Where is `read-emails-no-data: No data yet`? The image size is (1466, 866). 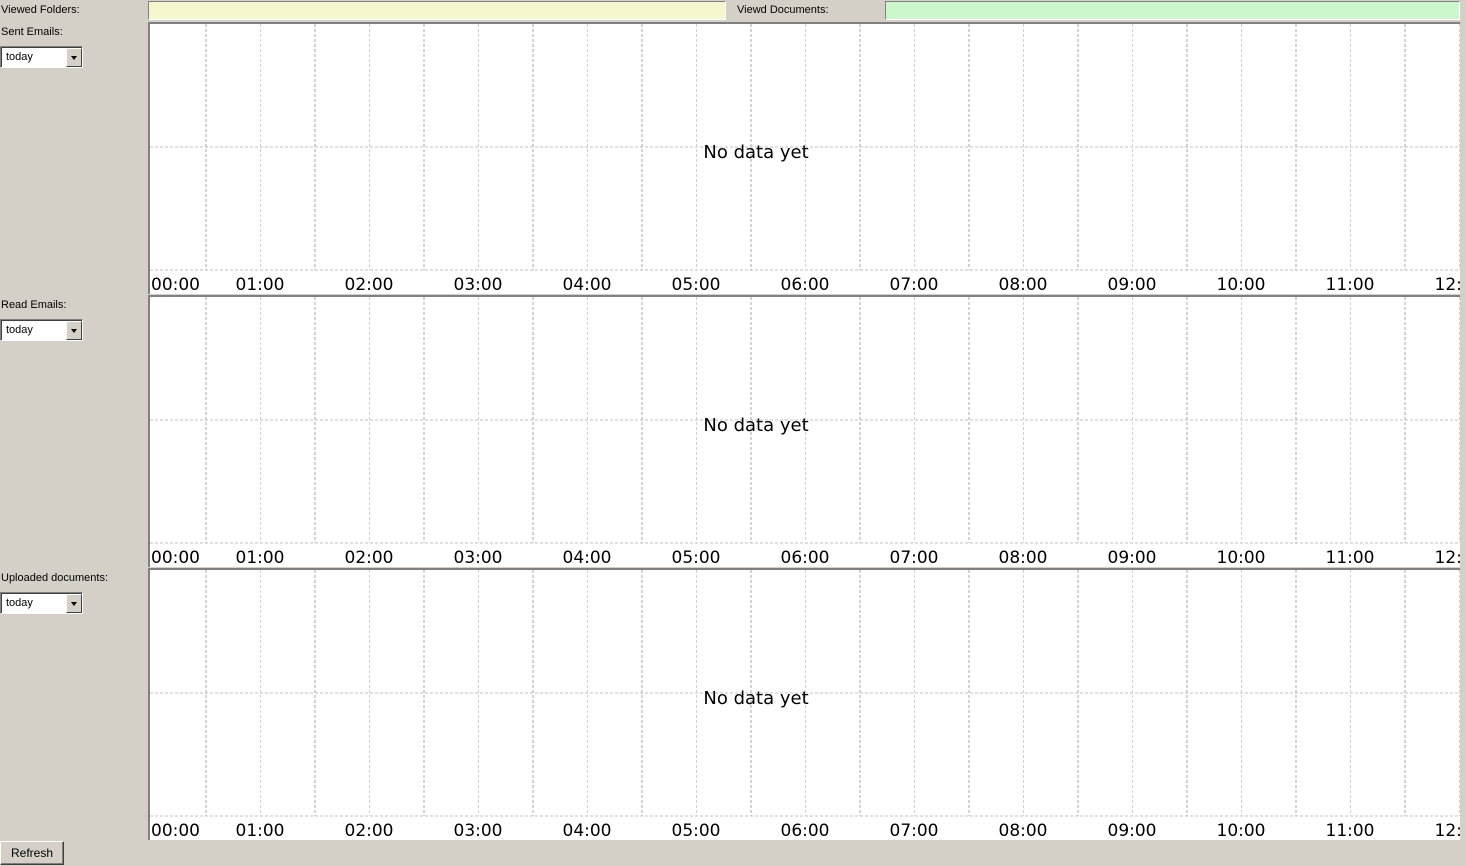 read-emails-no-data: No data yet is located at coordinates (756, 425).